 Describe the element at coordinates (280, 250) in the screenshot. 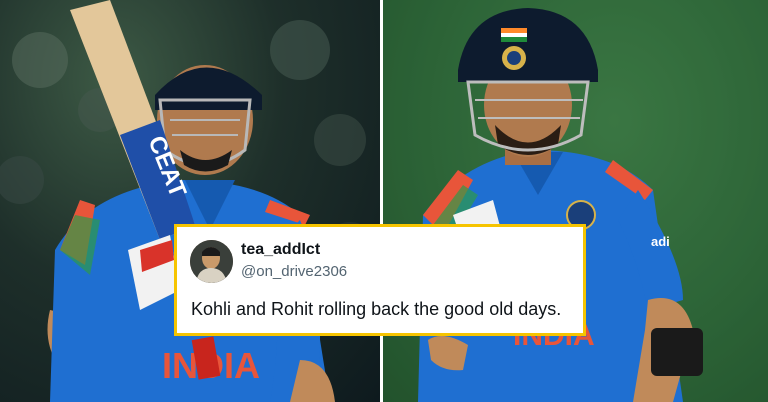

I see `display-name: tea_addIct` at that location.